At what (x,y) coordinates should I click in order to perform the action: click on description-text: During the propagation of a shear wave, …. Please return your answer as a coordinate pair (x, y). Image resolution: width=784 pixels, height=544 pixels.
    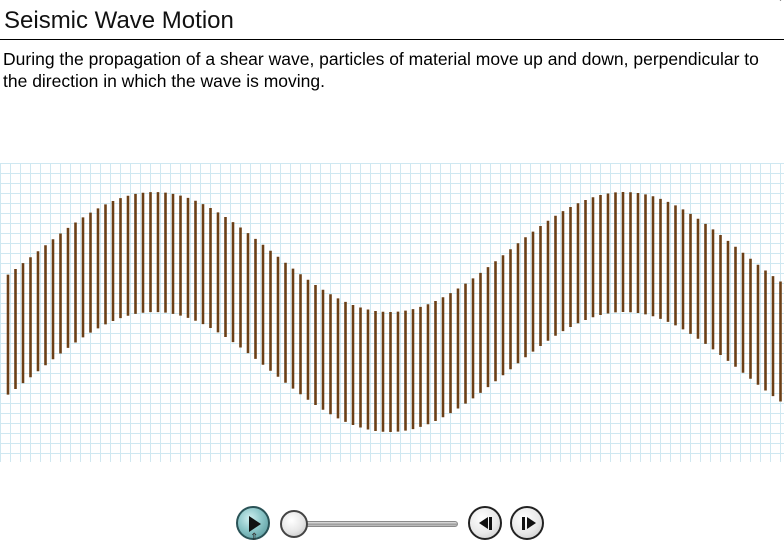
    Looking at the image, I should click on (381, 70).